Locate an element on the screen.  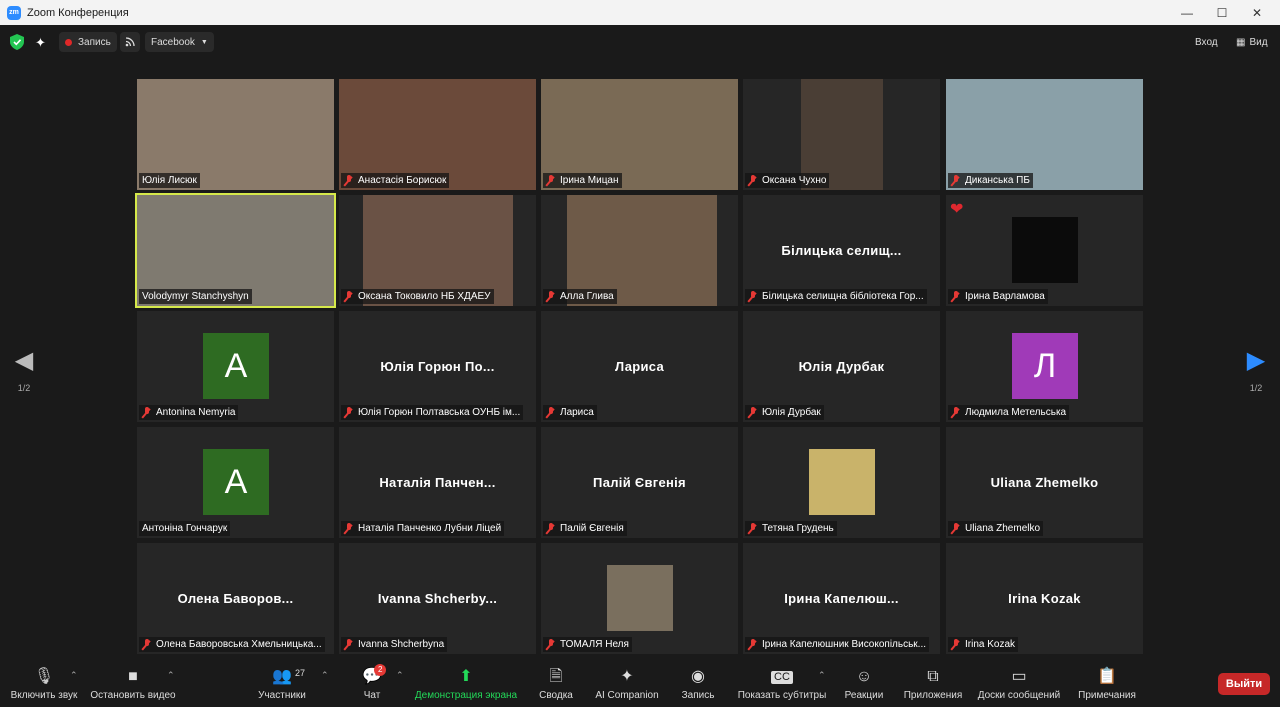
participant-name: Антоніна Гончарук is located at coordinates (185, 528).